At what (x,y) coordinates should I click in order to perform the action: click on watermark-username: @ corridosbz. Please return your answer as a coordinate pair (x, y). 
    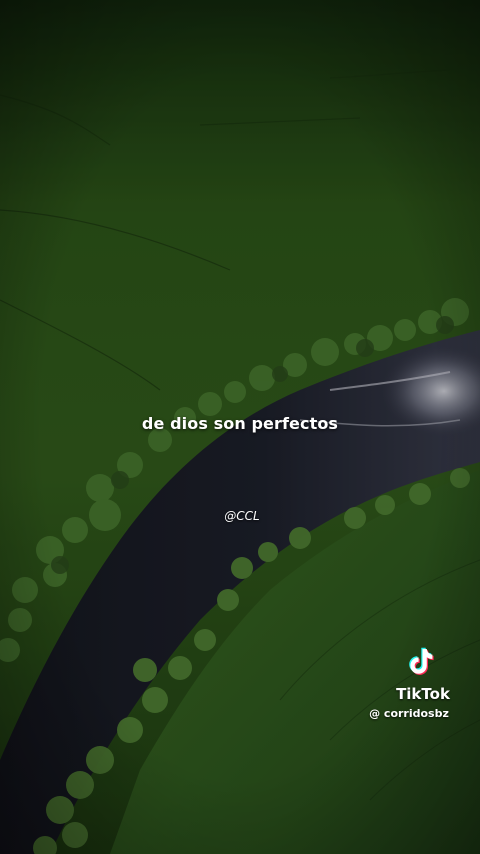
    Looking at the image, I should click on (409, 713).